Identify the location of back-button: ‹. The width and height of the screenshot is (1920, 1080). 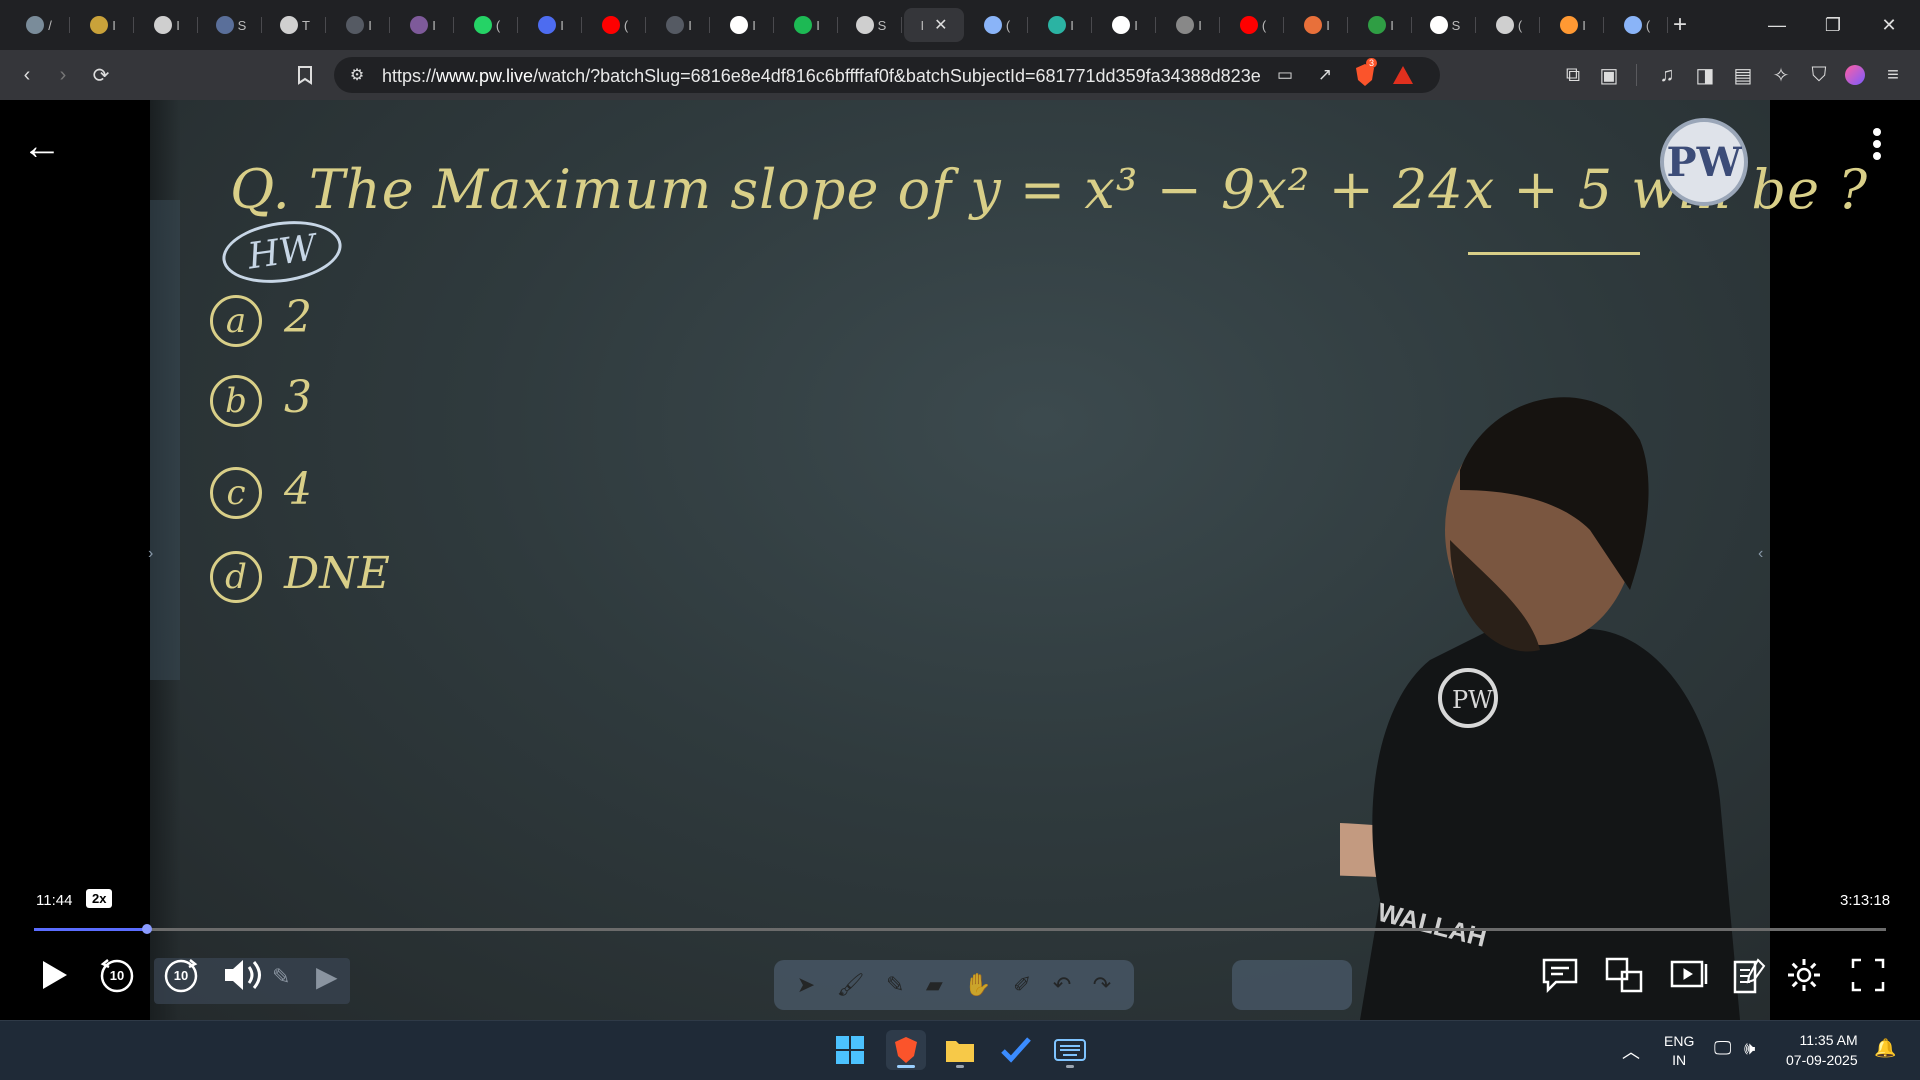
(27, 75).